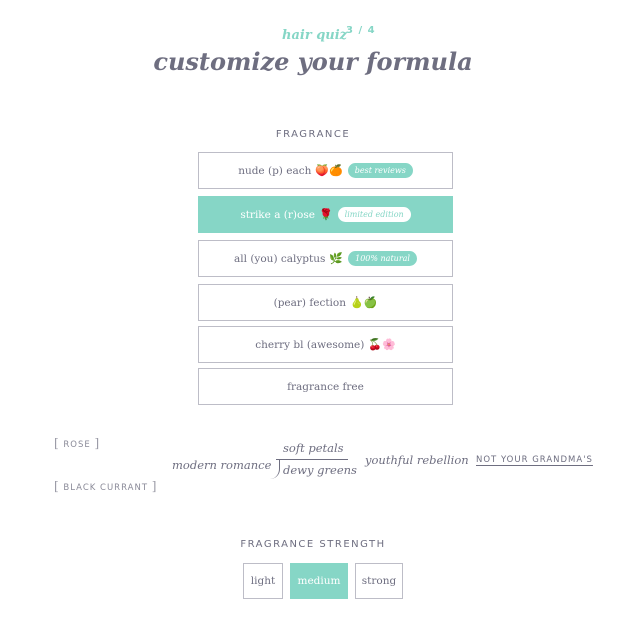  What do you see at coordinates (313, 544) in the screenshot?
I see `strength-section-title: FRAGRANCE STRENGTH` at bounding box center [313, 544].